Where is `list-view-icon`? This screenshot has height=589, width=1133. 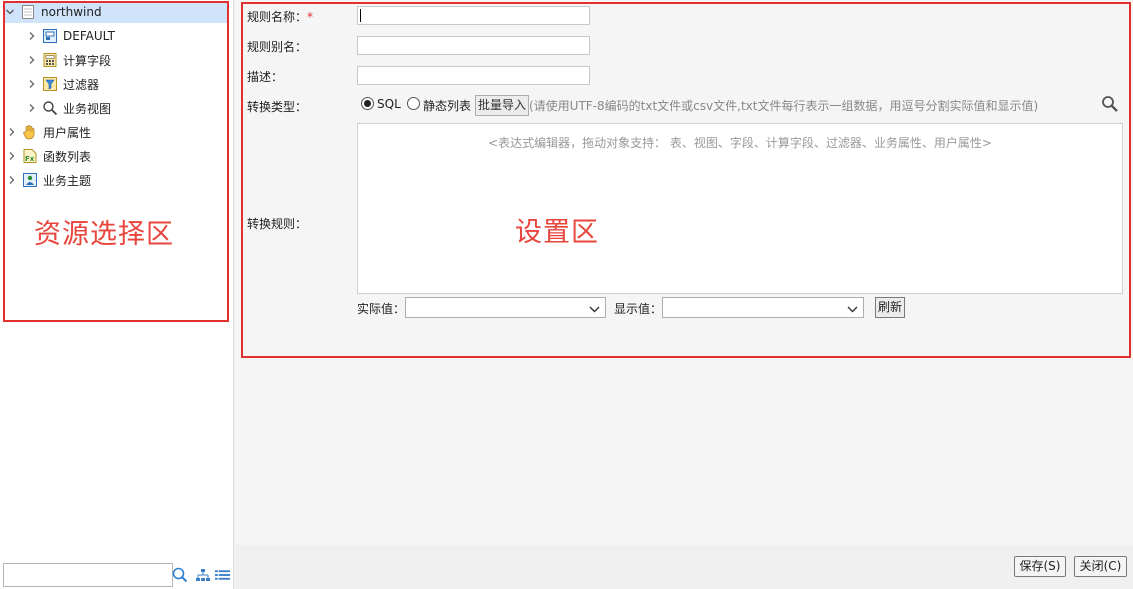 list-view-icon is located at coordinates (222, 574).